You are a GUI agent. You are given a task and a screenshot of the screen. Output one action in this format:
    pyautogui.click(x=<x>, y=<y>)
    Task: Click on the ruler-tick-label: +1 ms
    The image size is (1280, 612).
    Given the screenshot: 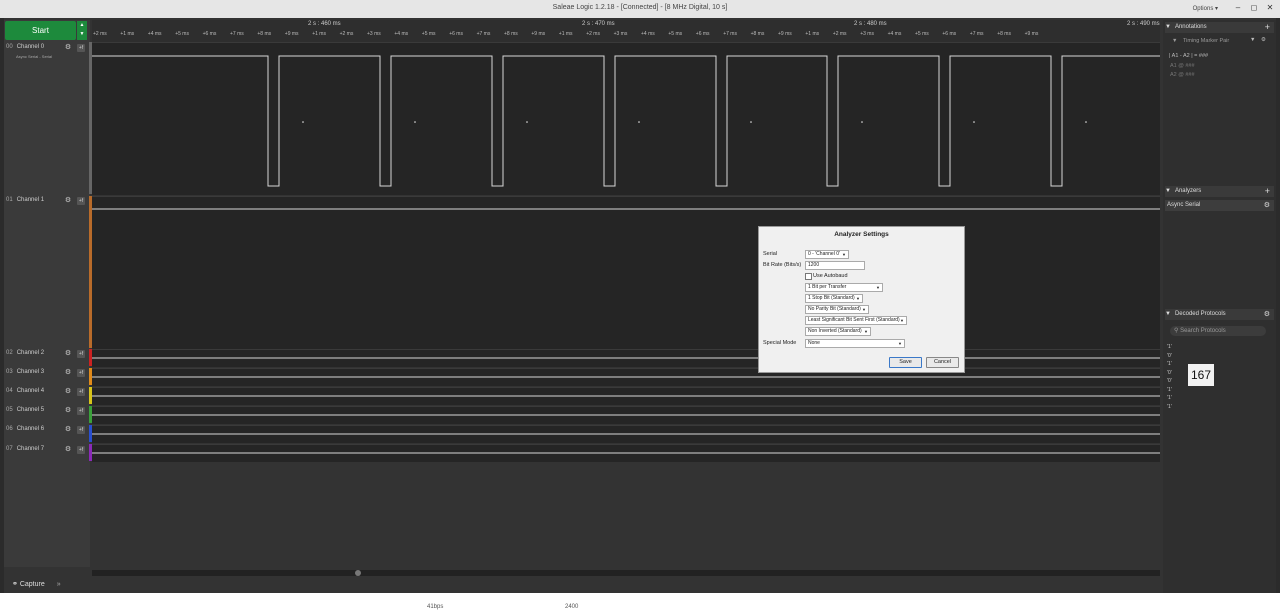 What is the action you would take?
    pyautogui.click(x=565, y=34)
    